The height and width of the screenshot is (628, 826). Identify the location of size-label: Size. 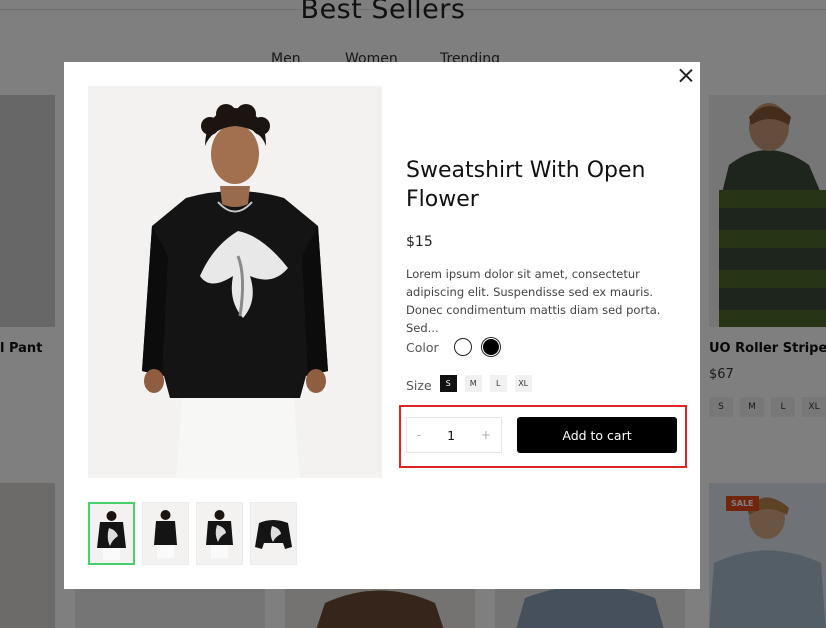
(419, 385).